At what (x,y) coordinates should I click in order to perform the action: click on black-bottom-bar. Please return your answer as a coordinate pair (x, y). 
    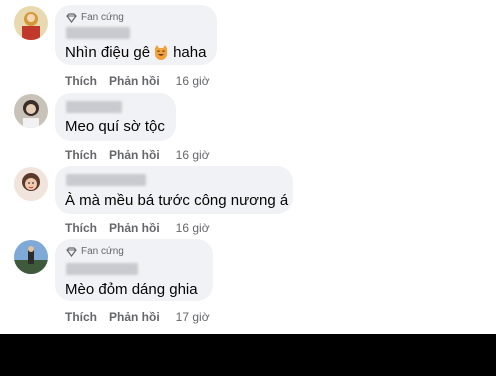
    Looking at the image, I should click on (248, 355).